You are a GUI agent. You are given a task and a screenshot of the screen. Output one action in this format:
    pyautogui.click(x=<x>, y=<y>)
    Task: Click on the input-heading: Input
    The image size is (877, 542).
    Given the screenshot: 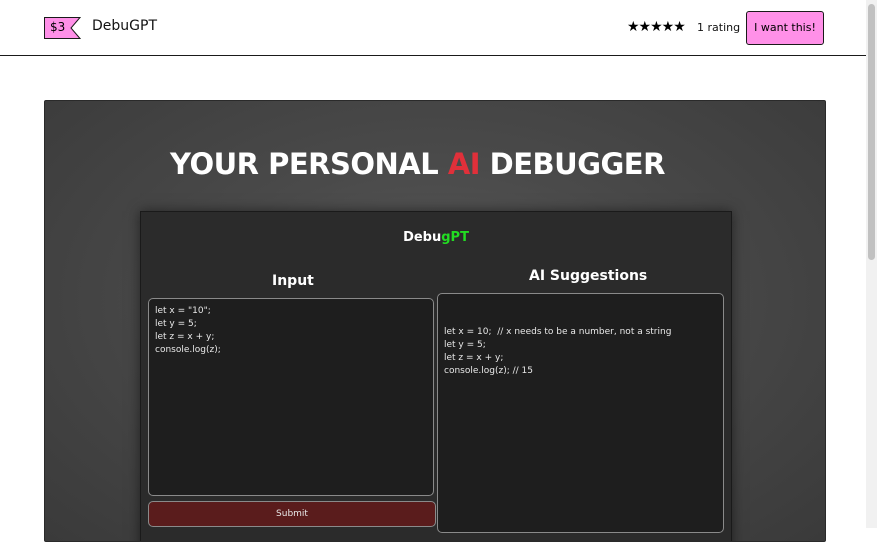 What is the action you would take?
    pyautogui.click(x=293, y=281)
    